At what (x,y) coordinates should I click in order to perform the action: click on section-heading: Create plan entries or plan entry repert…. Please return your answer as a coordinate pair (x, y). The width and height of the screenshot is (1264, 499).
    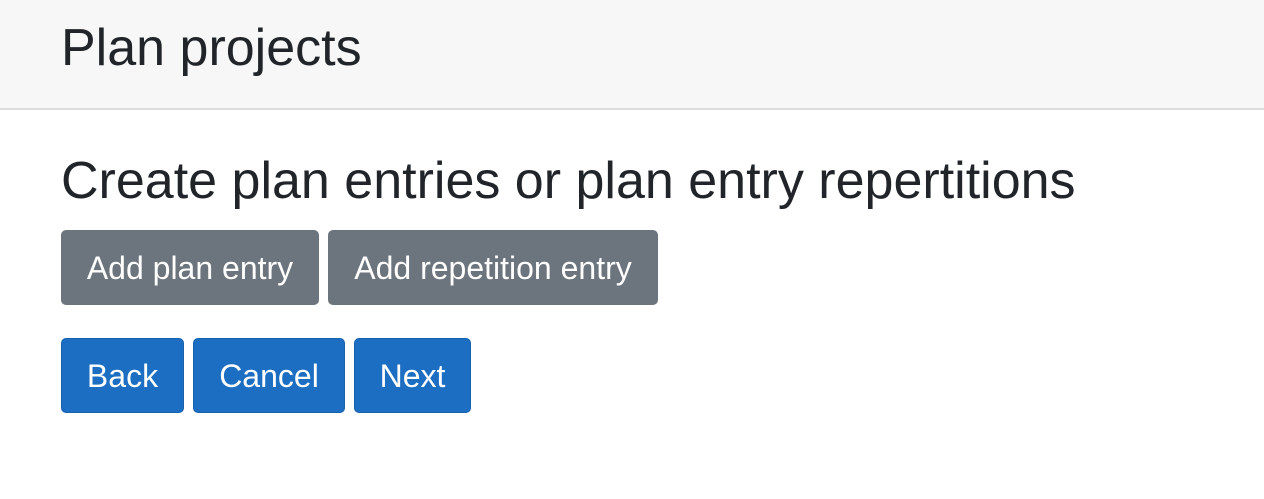
    Looking at the image, I should click on (568, 181).